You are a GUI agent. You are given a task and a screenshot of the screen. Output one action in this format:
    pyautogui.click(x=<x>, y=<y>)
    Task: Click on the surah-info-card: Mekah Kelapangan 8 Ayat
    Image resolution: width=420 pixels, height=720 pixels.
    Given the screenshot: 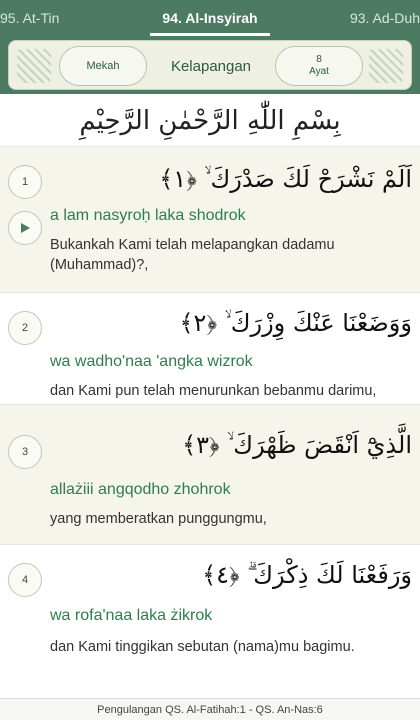 What is the action you would take?
    pyautogui.click(x=210, y=65)
    